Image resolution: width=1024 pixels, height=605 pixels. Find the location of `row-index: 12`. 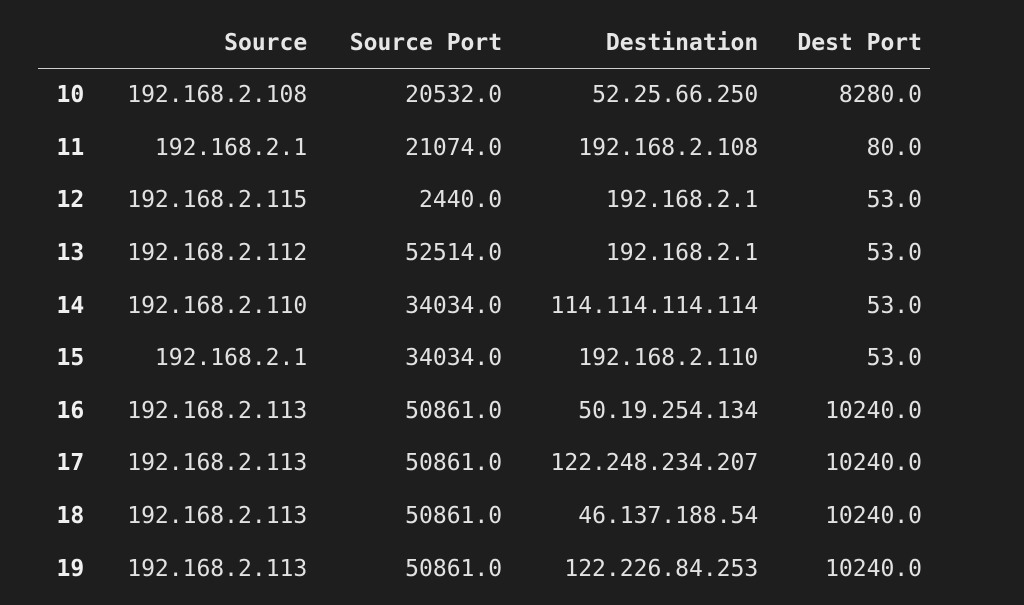

row-index: 12 is located at coordinates (70, 200).